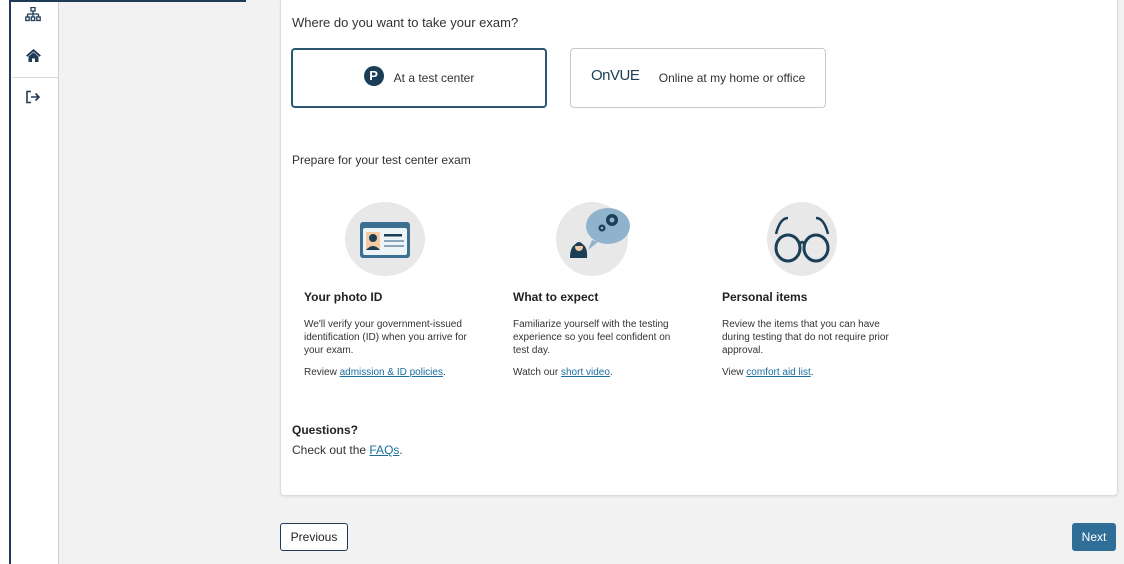  What do you see at coordinates (615, 75) in the screenshot?
I see `svg-text: OnVUE` at bounding box center [615, 75].